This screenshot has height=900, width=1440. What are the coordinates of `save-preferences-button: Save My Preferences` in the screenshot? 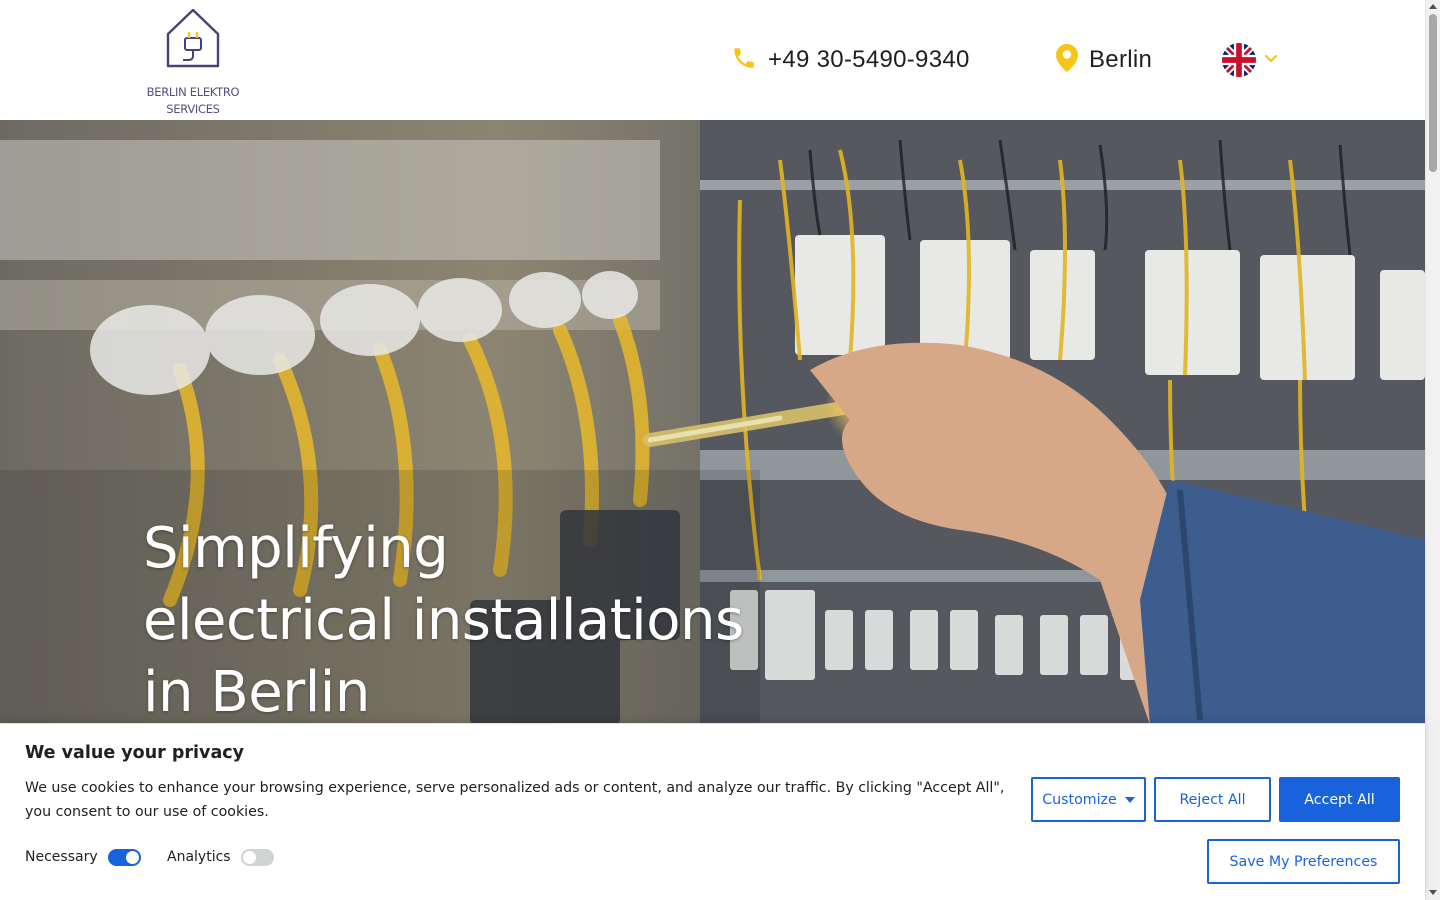 It's located at (1303, 861).